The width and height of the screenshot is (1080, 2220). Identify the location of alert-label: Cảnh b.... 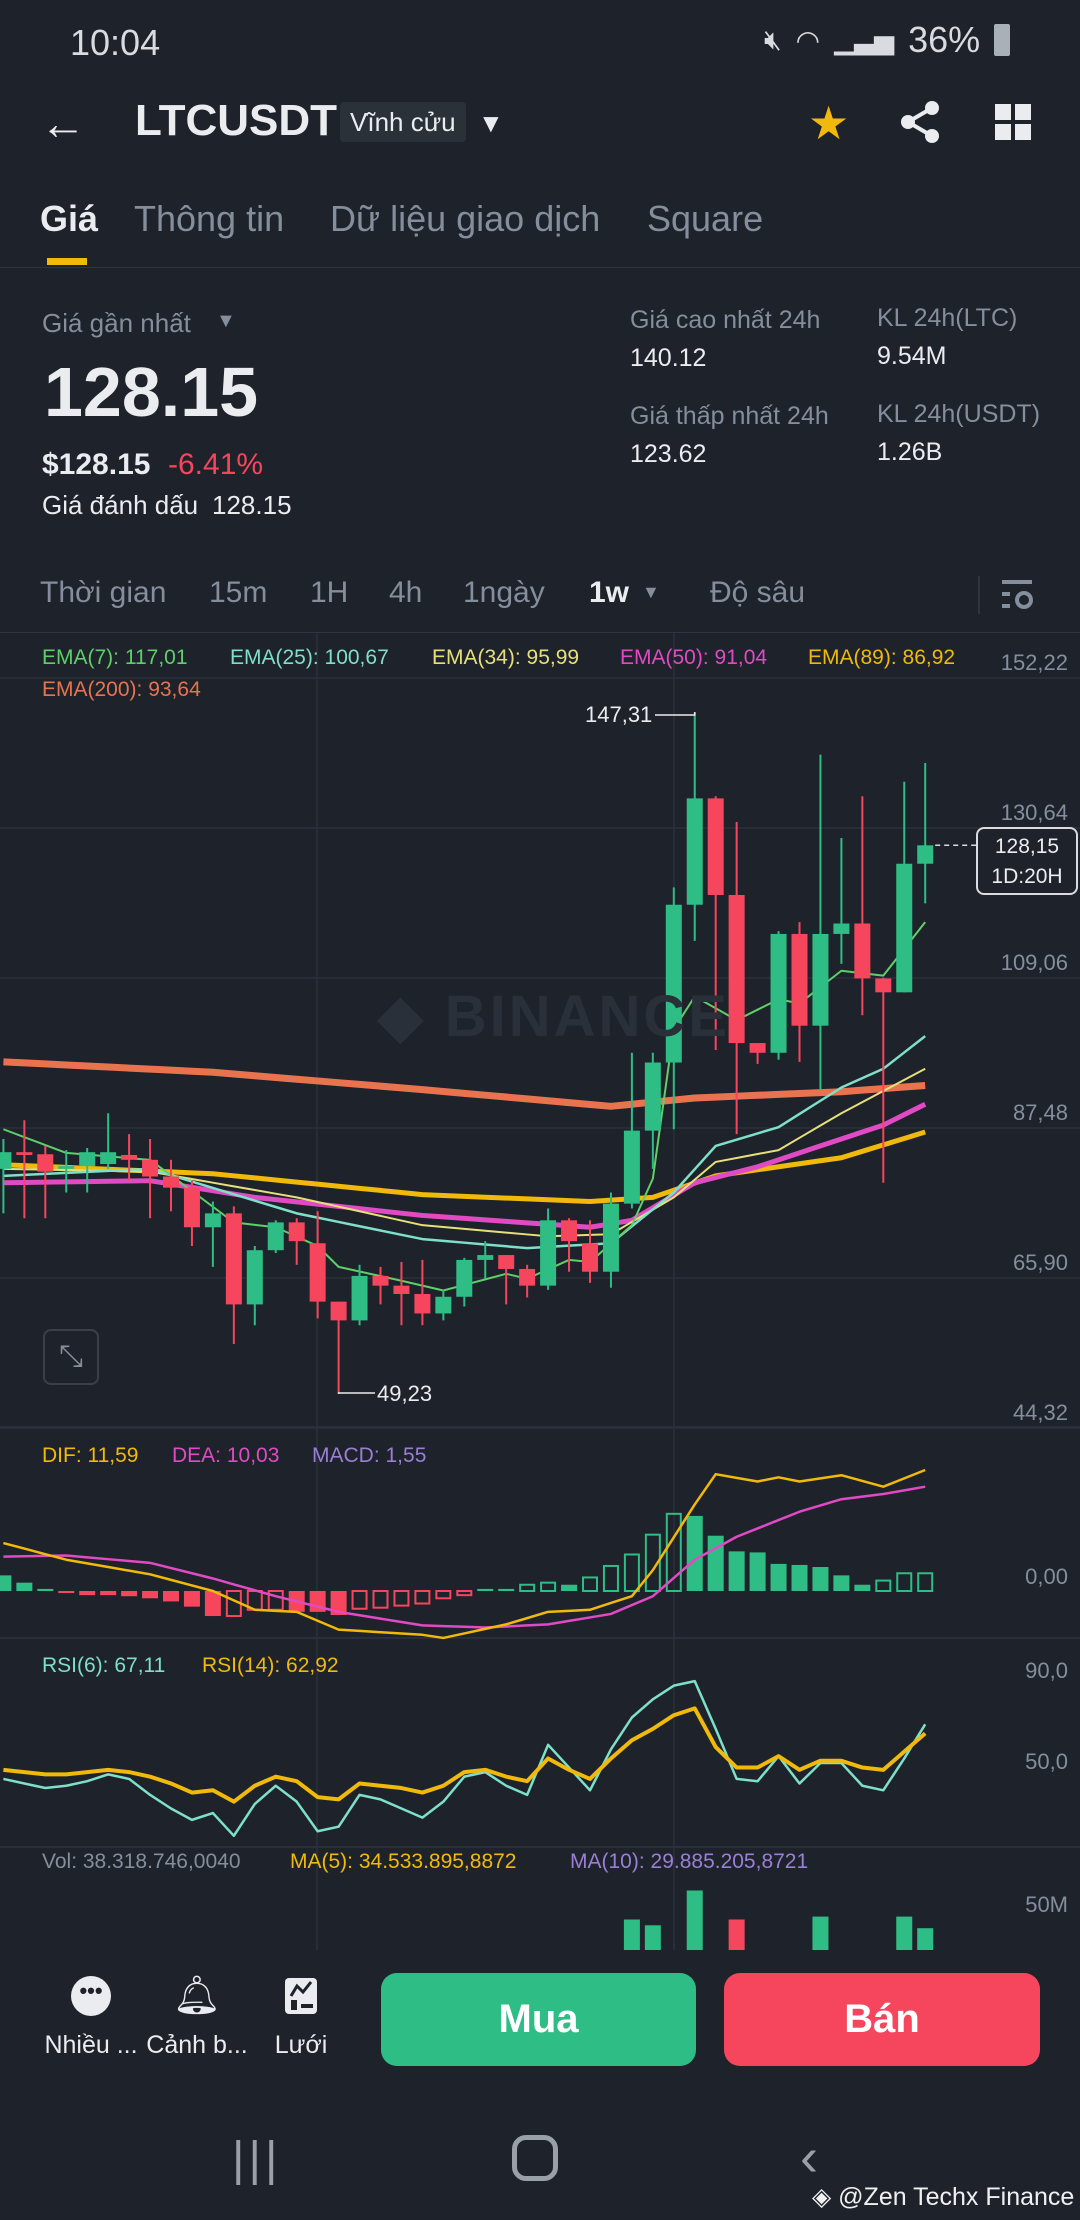
(197, 2045).